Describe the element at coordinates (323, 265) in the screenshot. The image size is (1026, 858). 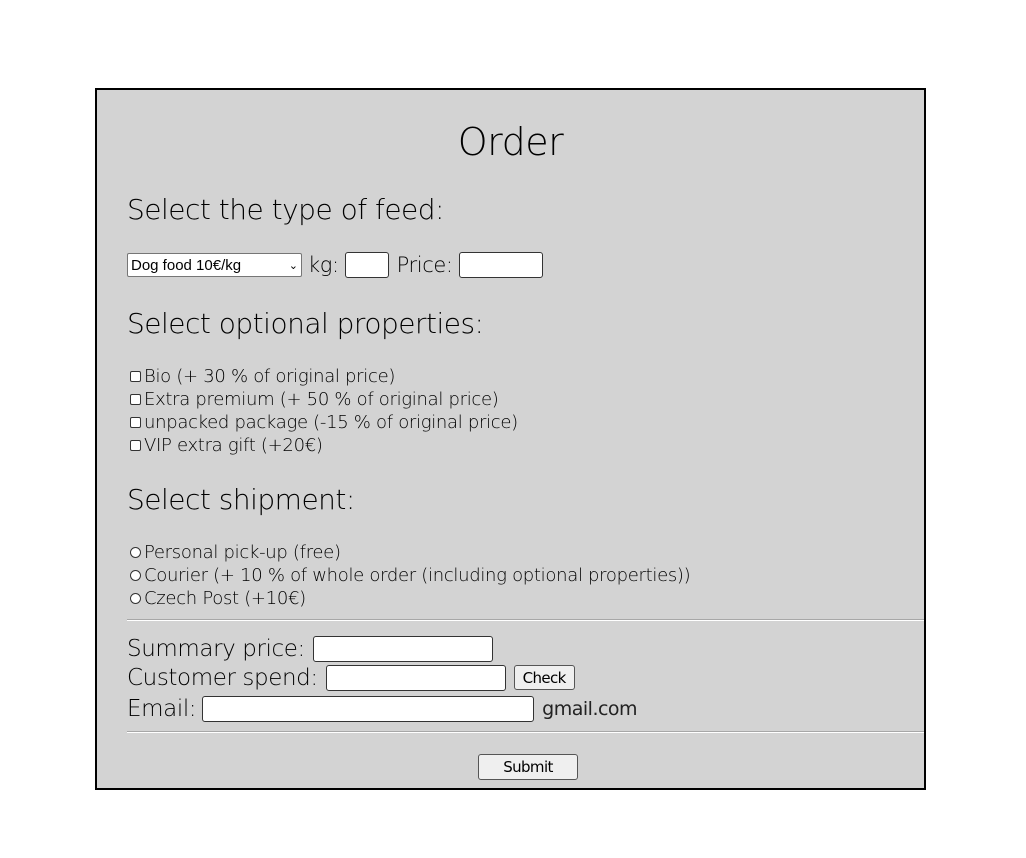
I see `kg-label: kg:` at that location.